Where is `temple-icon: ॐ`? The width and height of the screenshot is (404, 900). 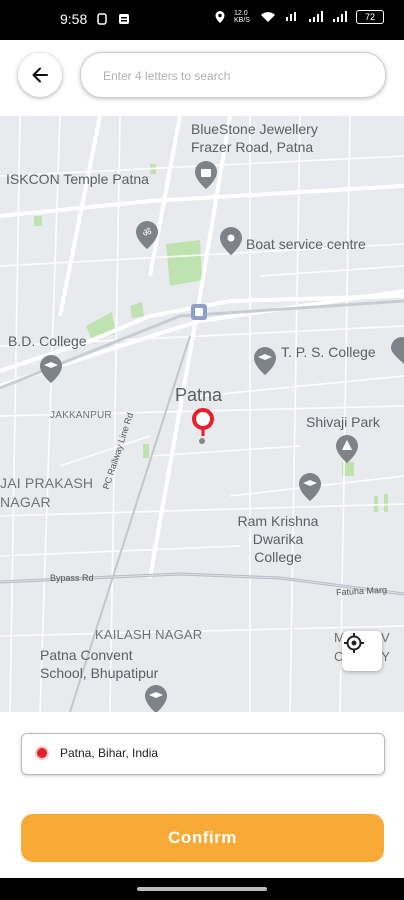
temple-icon: ॐ is located at coordinates (147, 235).